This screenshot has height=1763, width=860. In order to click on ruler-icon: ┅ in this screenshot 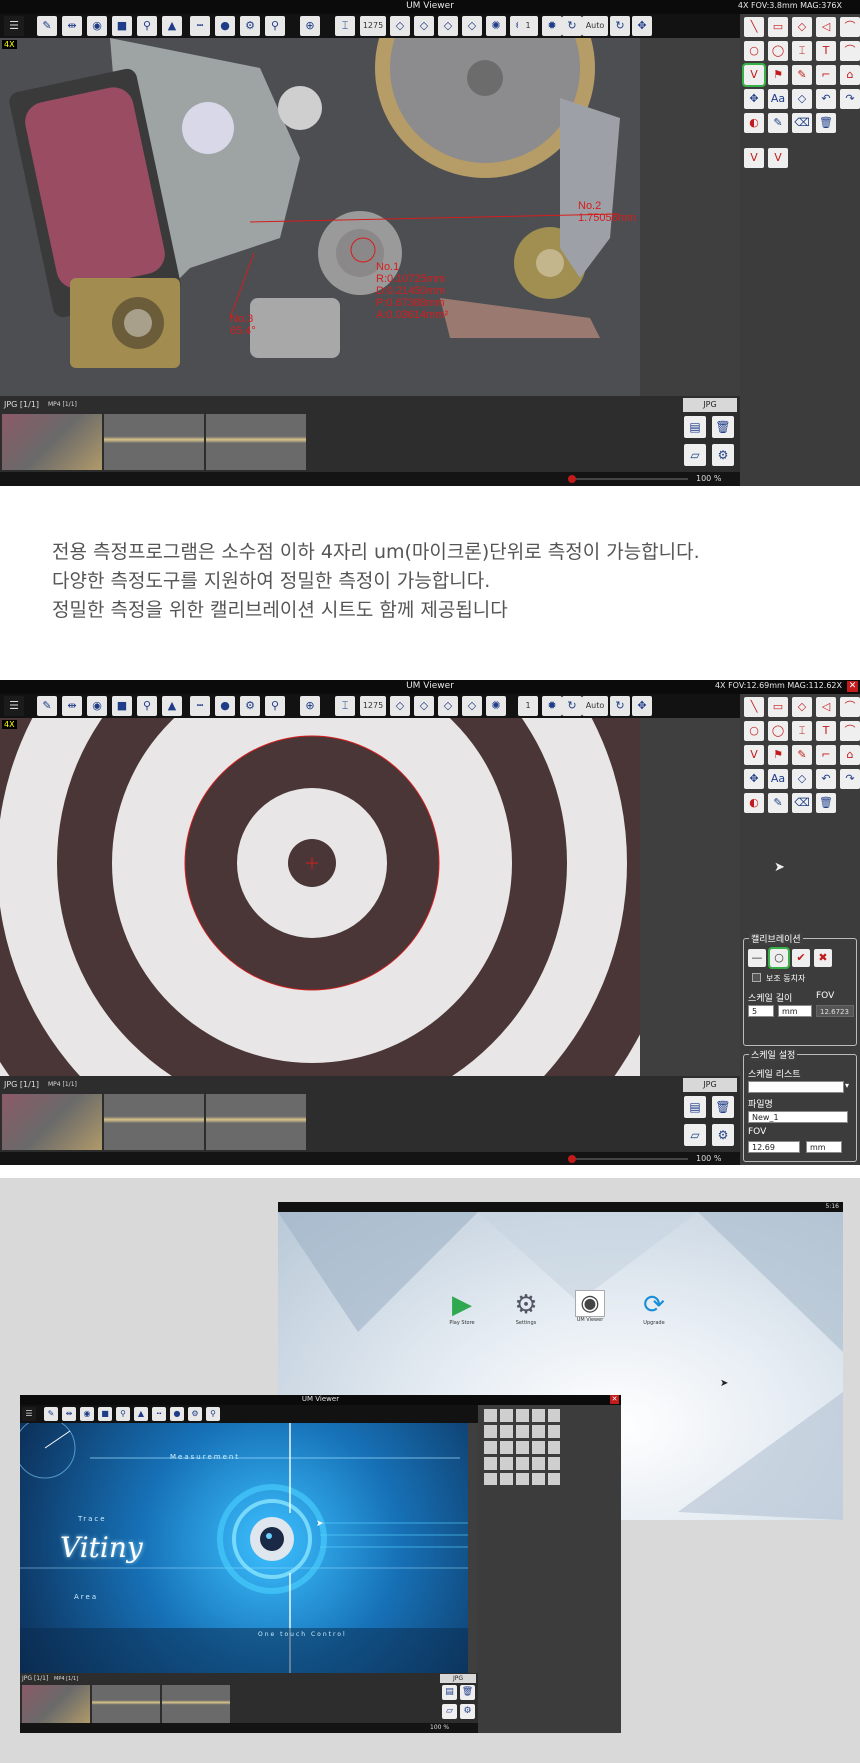, I will do `click(159, 1414)`.